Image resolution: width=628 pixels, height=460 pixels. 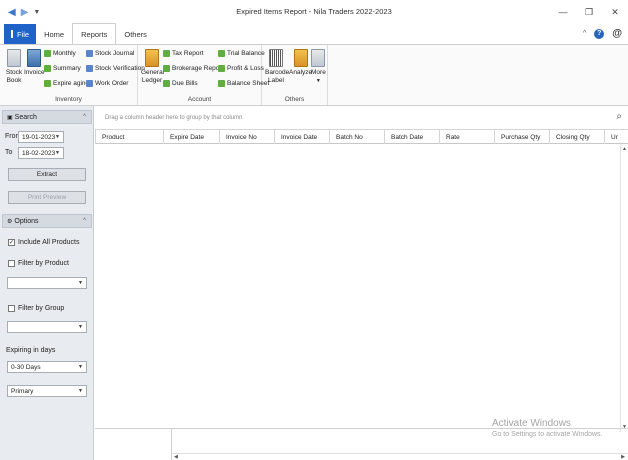 What do you see at coordinates (47, 68) in the screenshot?
I see `summary-icon` at bounding box center [47, 68].